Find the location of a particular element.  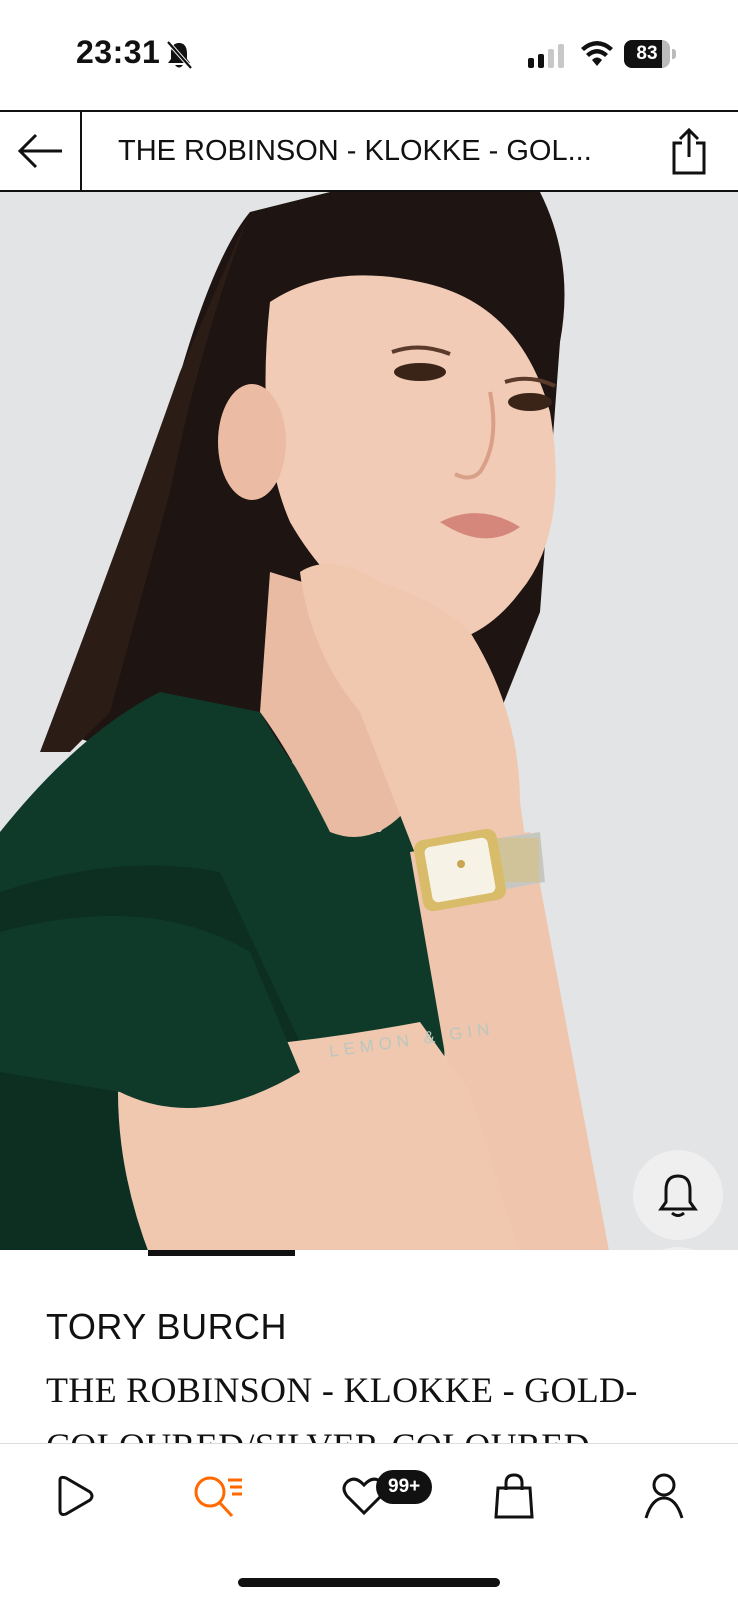

battery-indicator: 83 is located at coordinates (650, 54).